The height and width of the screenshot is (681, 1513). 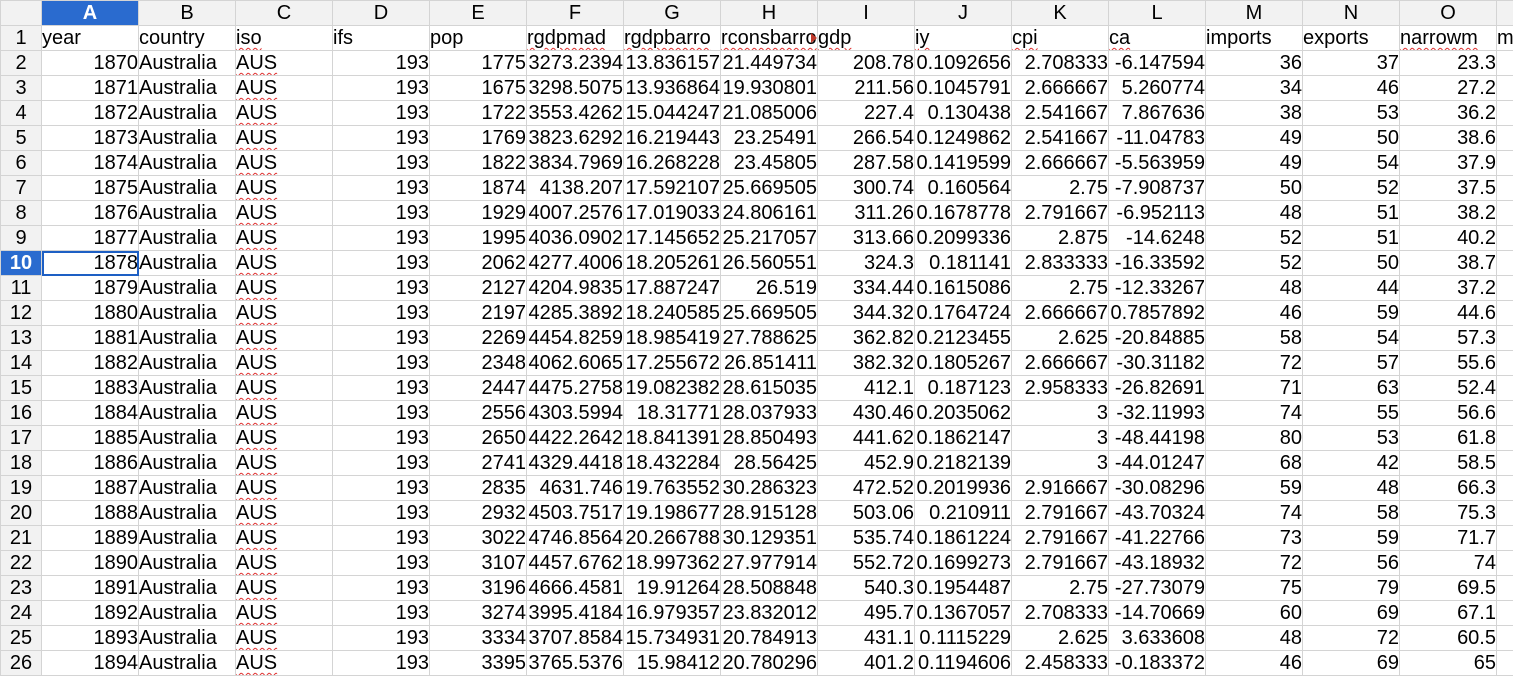 I want to click on cell: 66.3, so click(x=1448, y=488).